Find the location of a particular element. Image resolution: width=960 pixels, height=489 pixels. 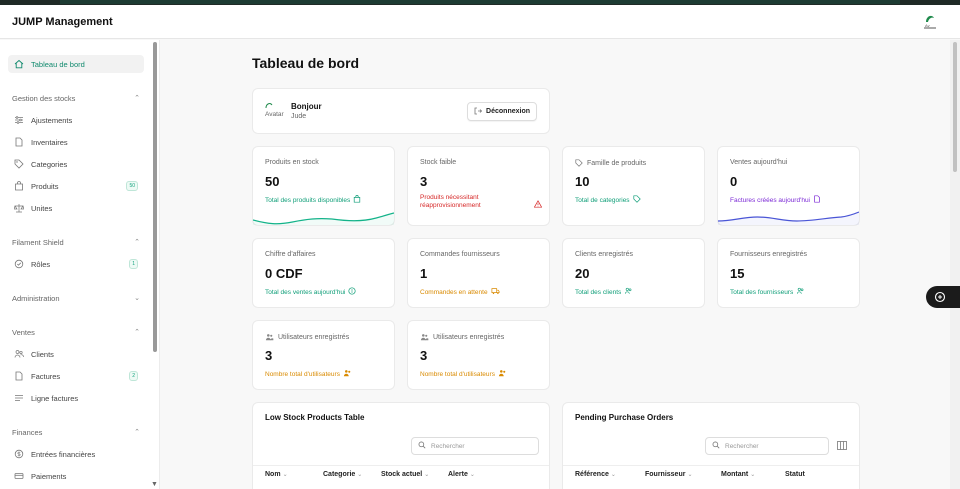

column-header-stock-actuel: Stock actuel ⌄ is located at coordinates (405, 474).